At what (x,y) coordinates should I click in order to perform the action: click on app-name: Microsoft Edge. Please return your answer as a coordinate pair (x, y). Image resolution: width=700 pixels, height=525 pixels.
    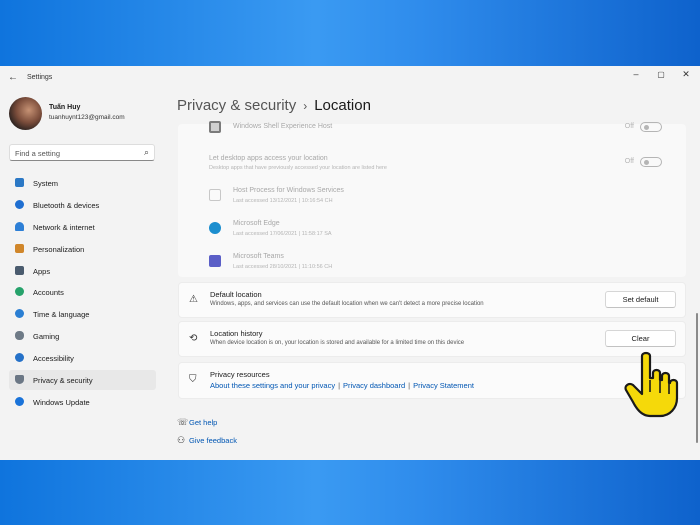
    Looking at the image, I should click on (256, 223).